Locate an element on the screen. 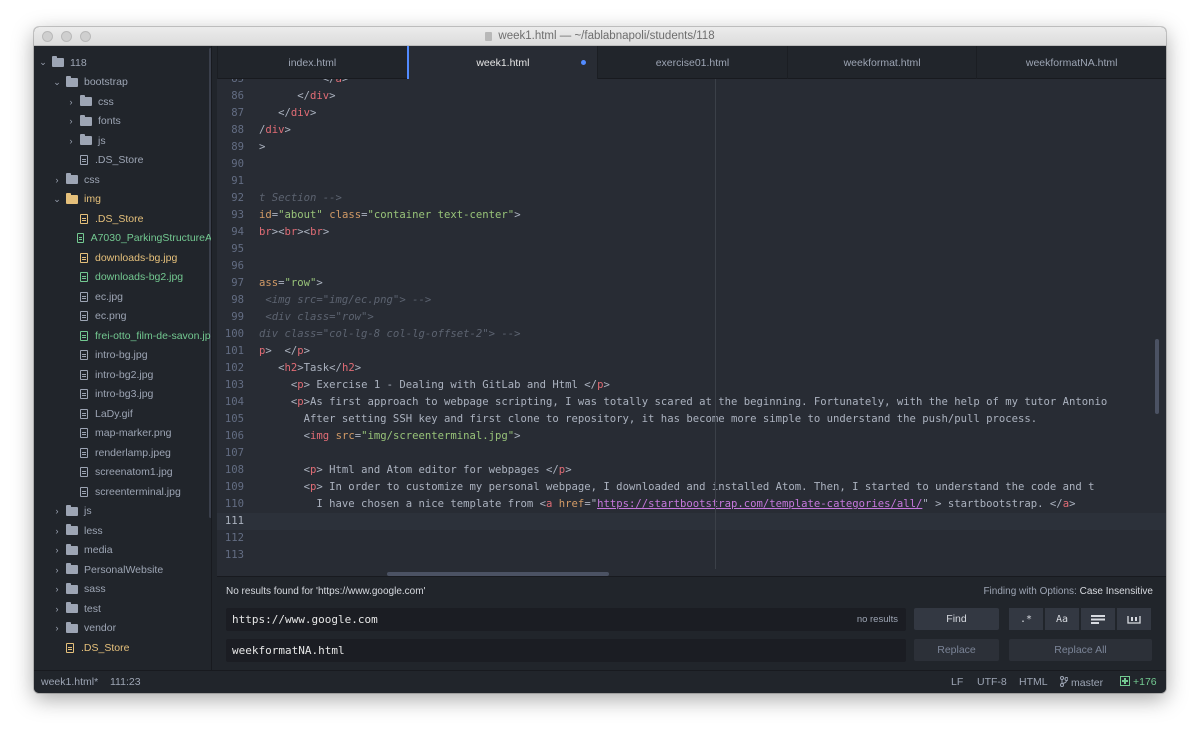 The image size is (1200, 735). regex-toggle-button: .* is located at coordinates (1026, 619).